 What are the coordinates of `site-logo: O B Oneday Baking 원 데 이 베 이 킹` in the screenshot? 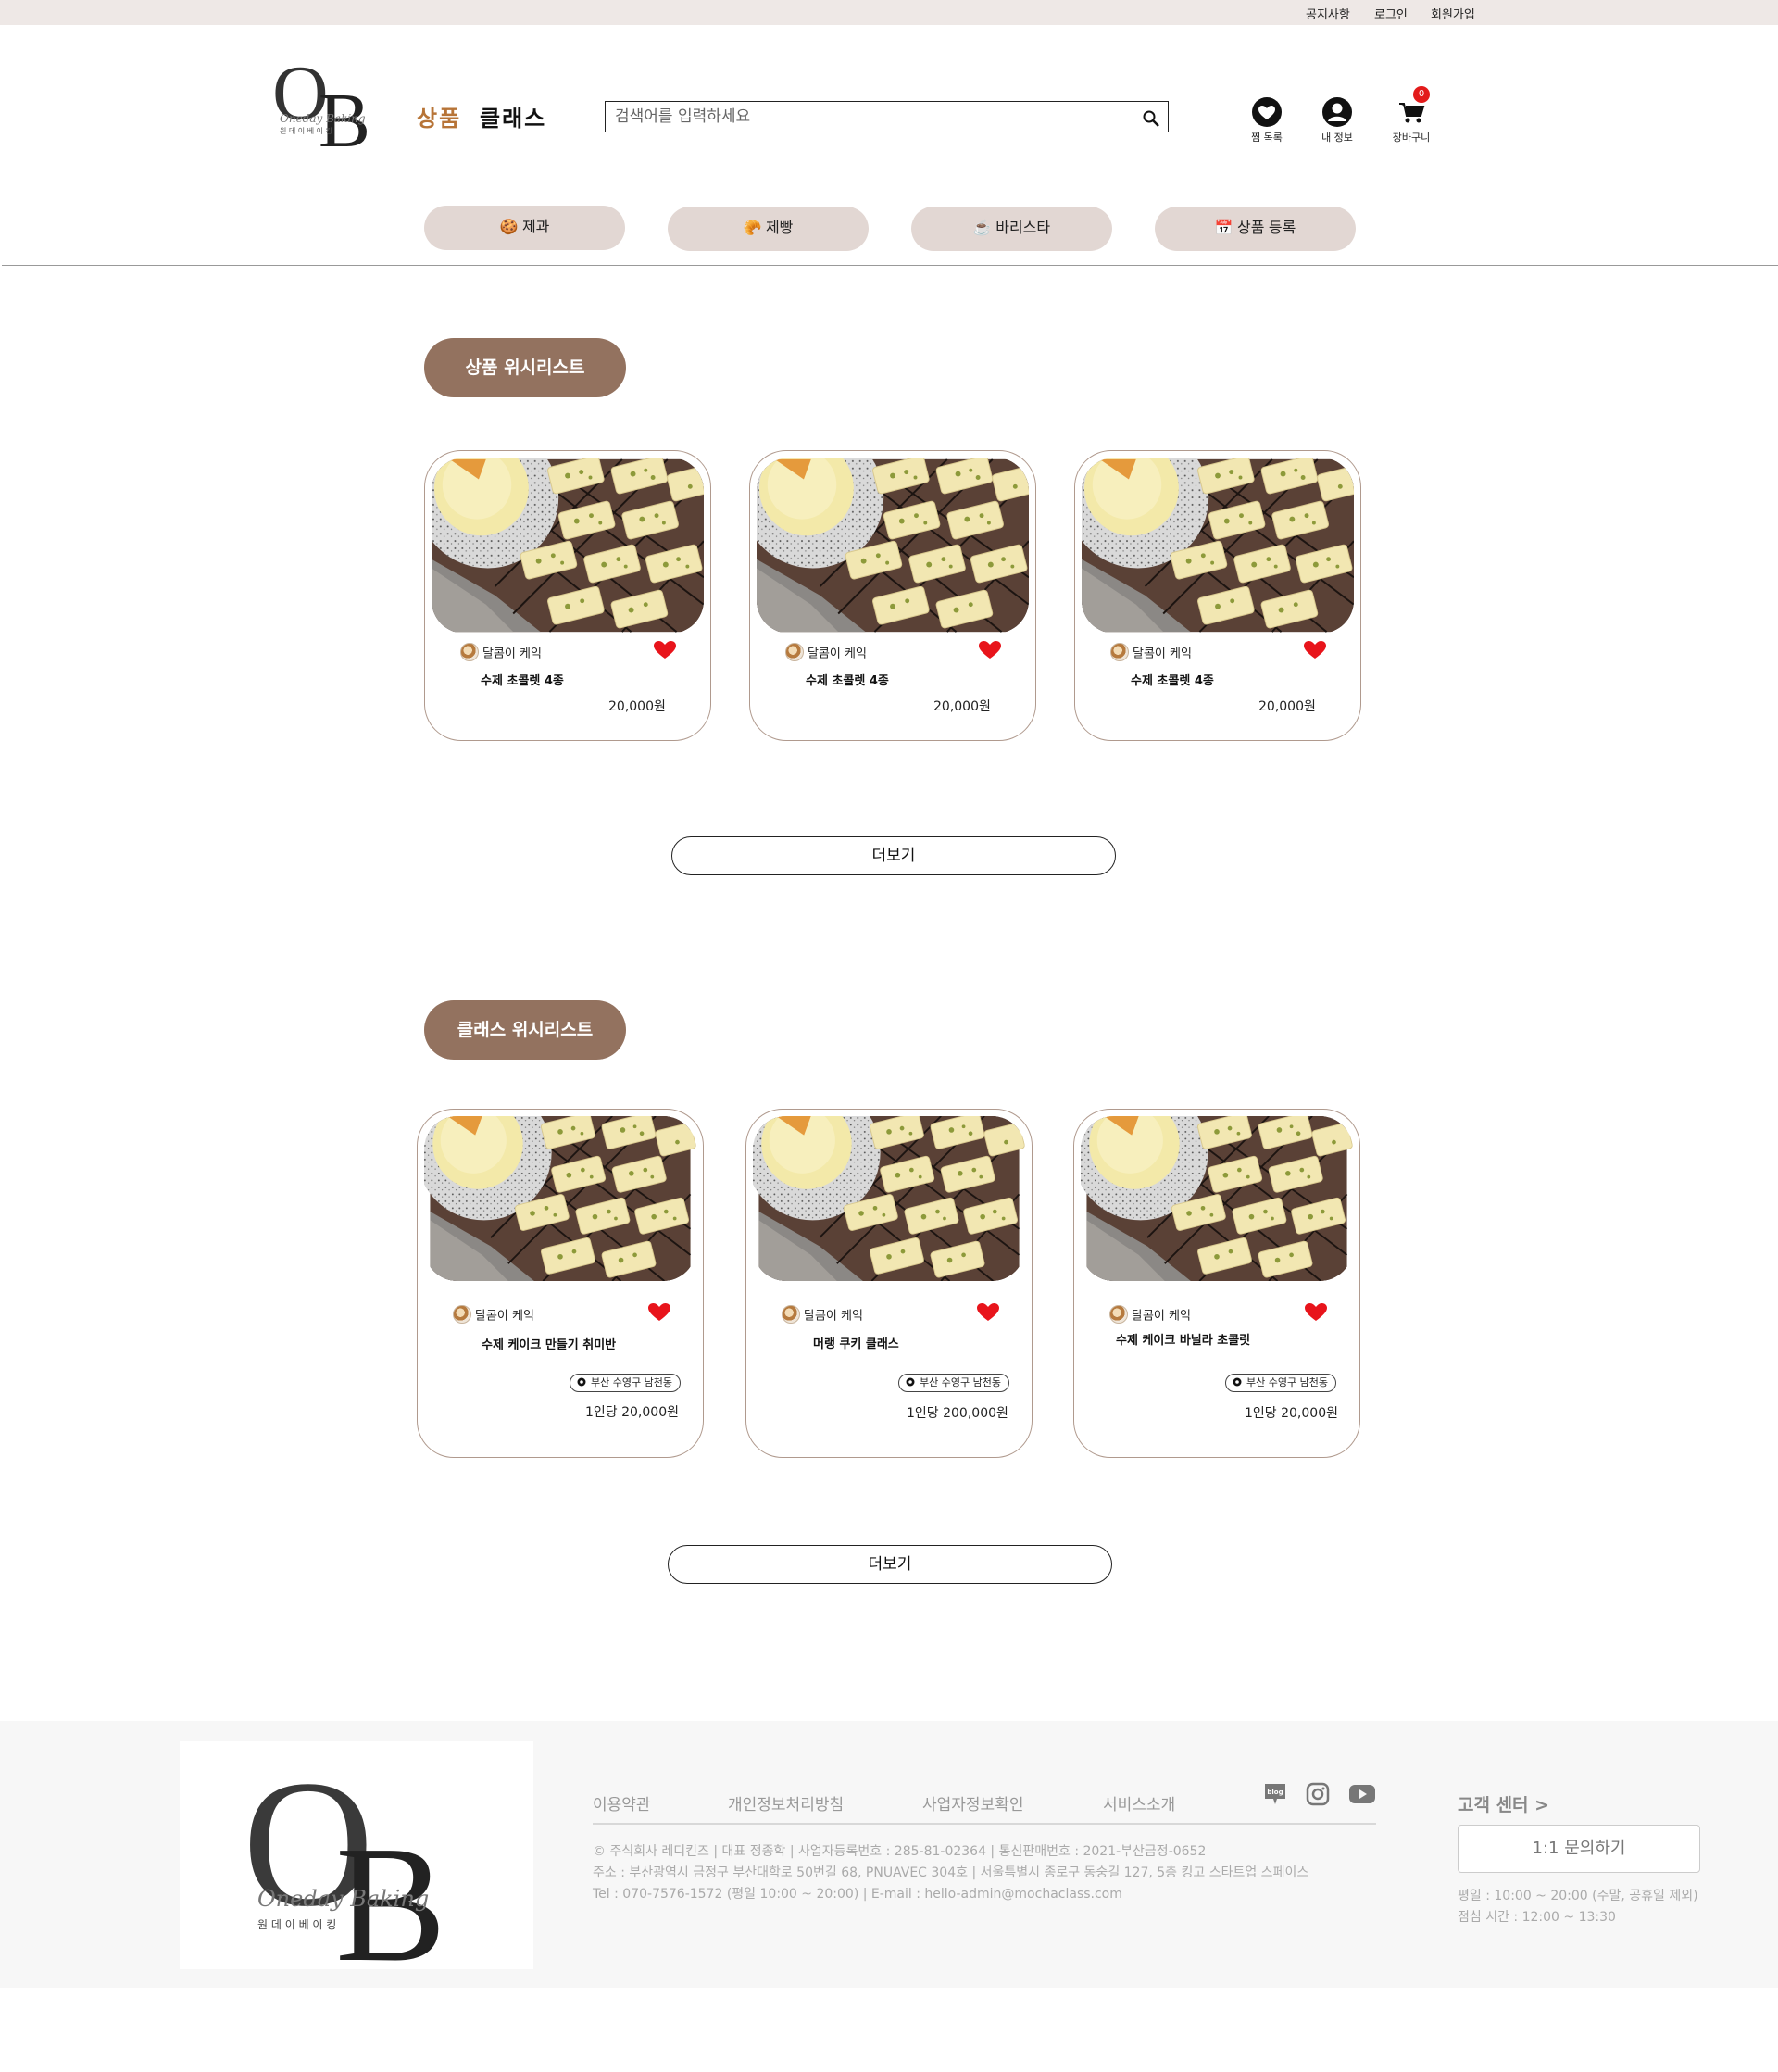 It's located at (327, 105).